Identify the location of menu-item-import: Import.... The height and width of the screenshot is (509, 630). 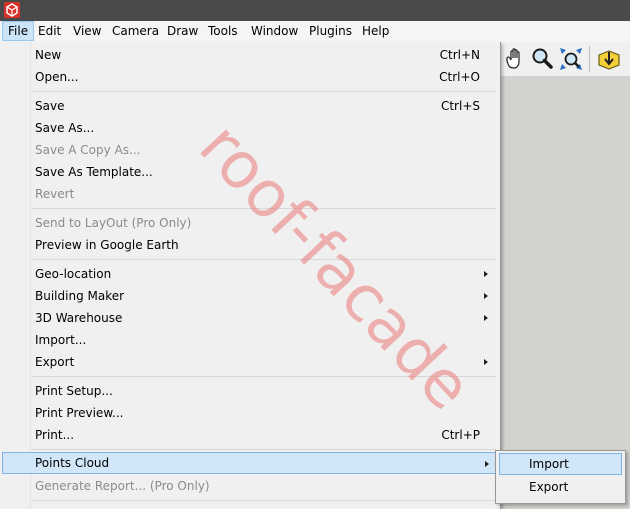
(249, 340).